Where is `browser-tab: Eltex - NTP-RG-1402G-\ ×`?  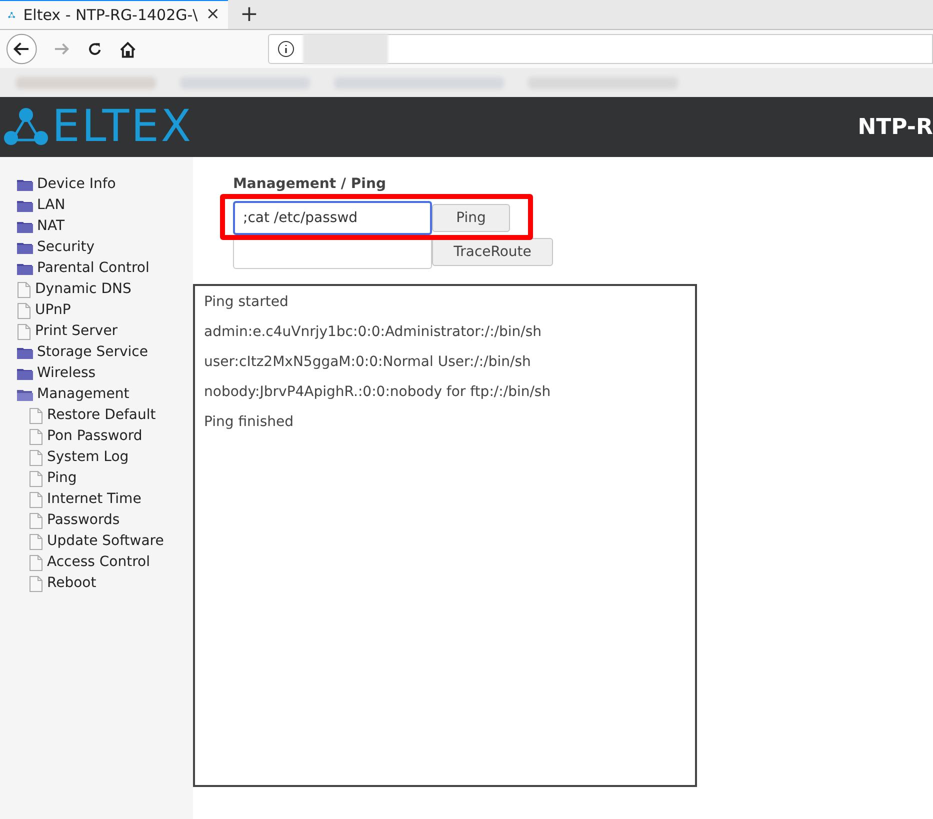 browser-tab: Eltex - NTP-RG-1402G-\ × is located at coordinates (114, 14).